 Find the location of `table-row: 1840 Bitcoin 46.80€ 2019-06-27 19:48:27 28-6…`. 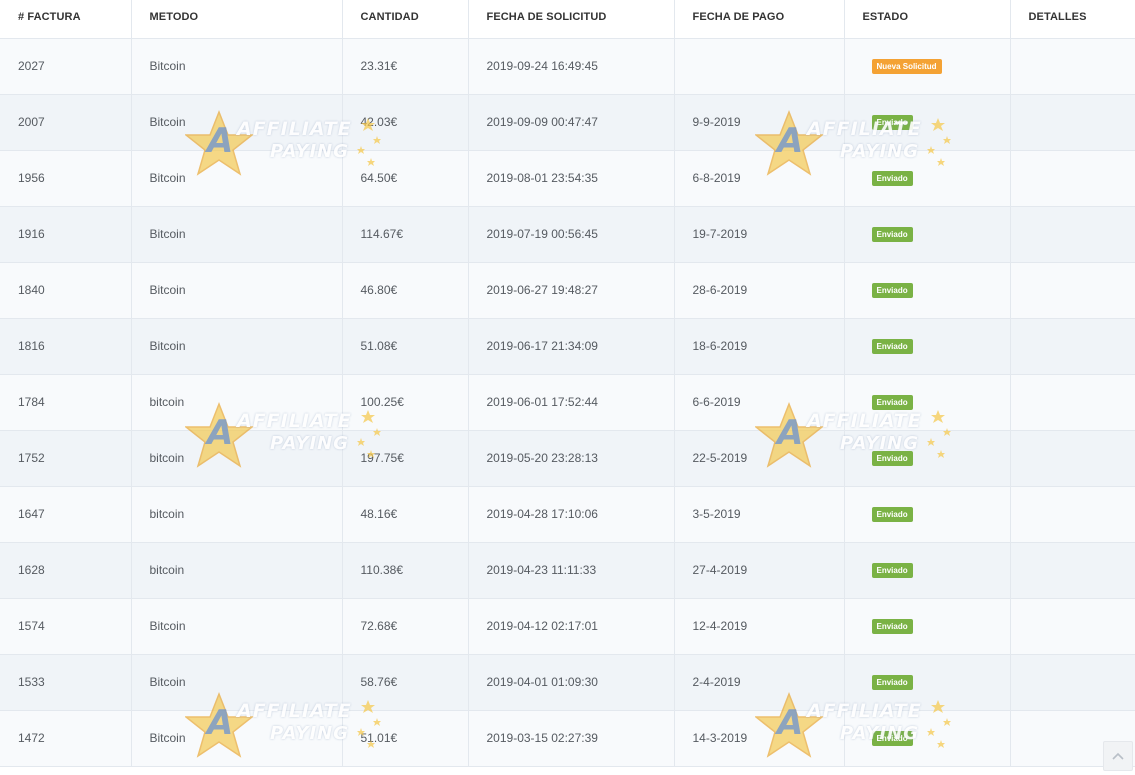

table-row: 1840 Bitcoin 46.80€ 2019-06-27 19:48:27 28-6… is located at coordinates (567, 290).